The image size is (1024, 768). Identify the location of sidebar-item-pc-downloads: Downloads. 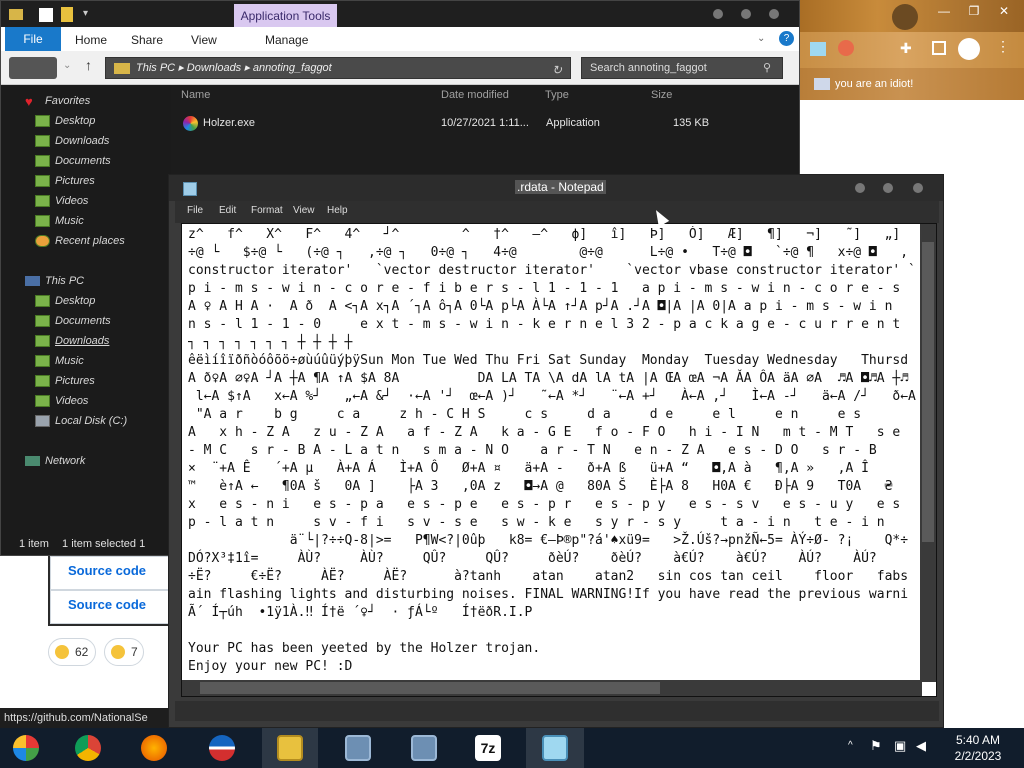
(72, 341).